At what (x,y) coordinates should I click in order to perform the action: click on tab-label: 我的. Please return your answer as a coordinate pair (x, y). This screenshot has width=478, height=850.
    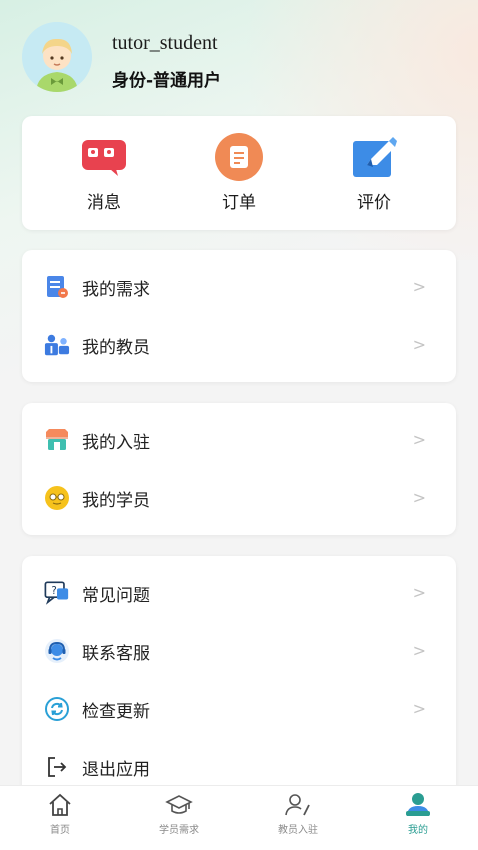
    Looking at the image, I should click on (418, 830).